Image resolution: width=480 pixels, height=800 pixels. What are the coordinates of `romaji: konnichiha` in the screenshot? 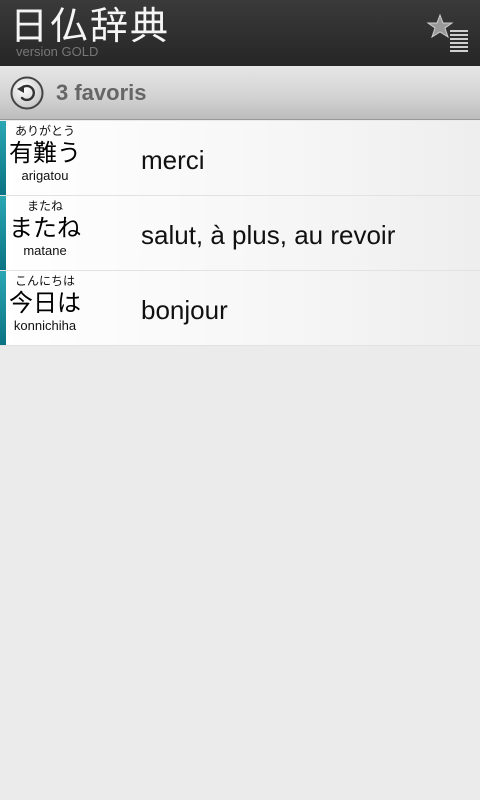 It's located at (45, 325).